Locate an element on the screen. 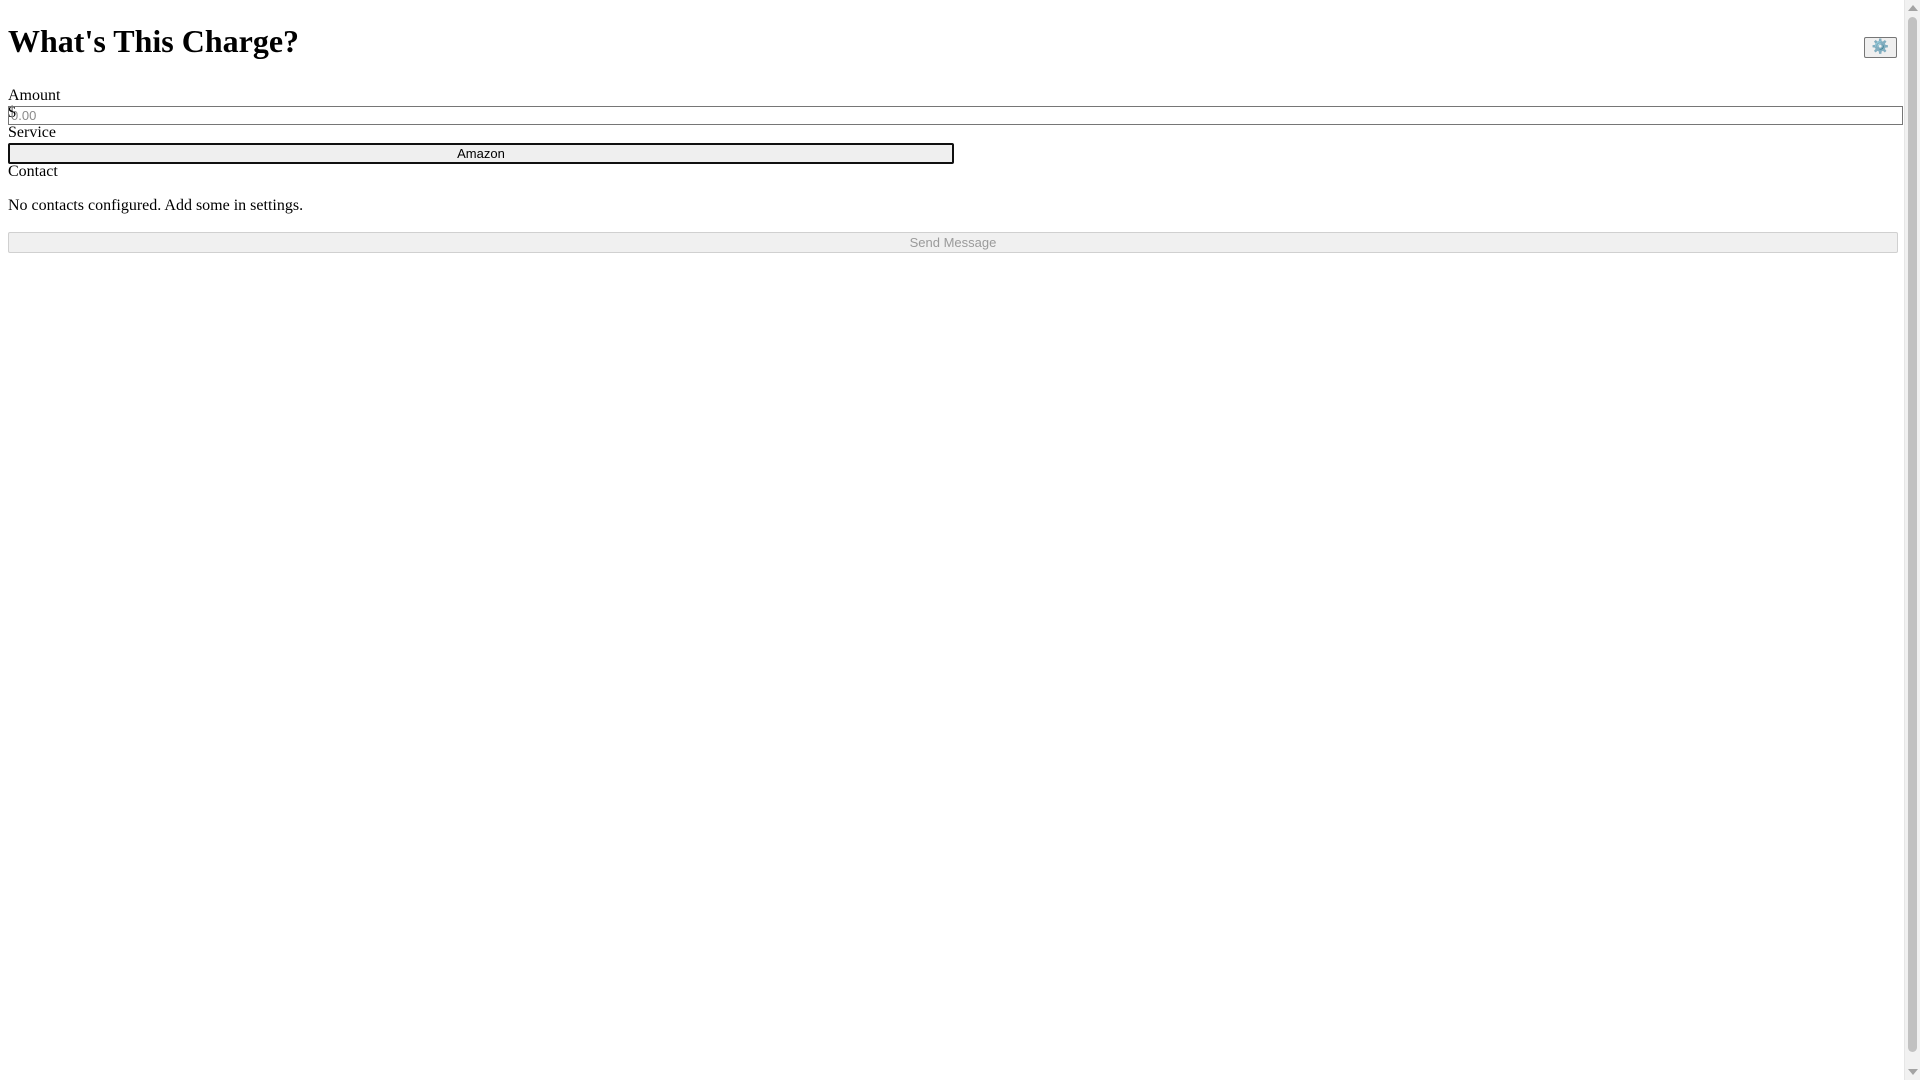  scroll-up-icon is located at coordinates (1913, 8).